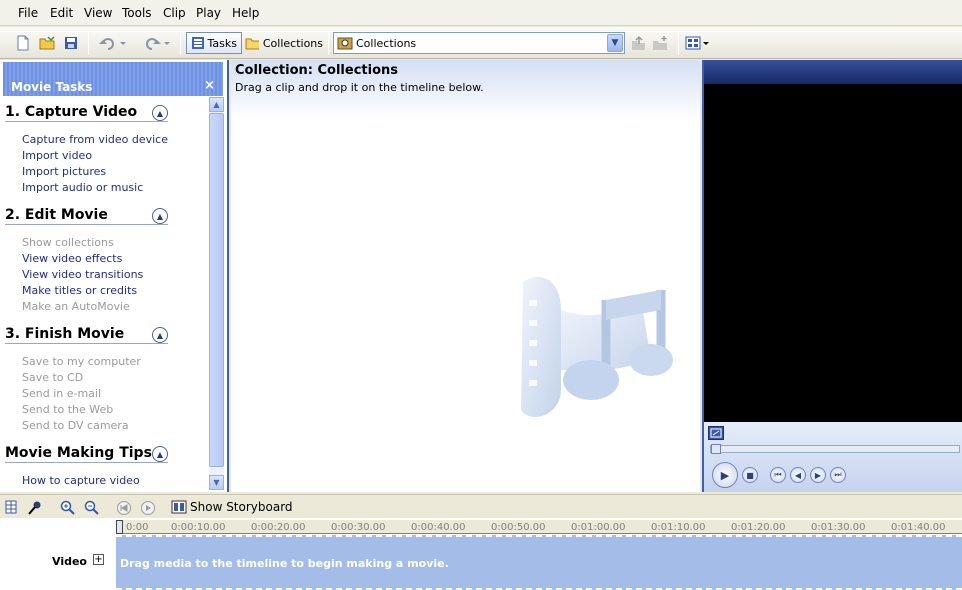 Image resolution: width=962 pixels, height=590 pixels. I want to click on link-make-titles: Make titles or credits, so click(79, 290).